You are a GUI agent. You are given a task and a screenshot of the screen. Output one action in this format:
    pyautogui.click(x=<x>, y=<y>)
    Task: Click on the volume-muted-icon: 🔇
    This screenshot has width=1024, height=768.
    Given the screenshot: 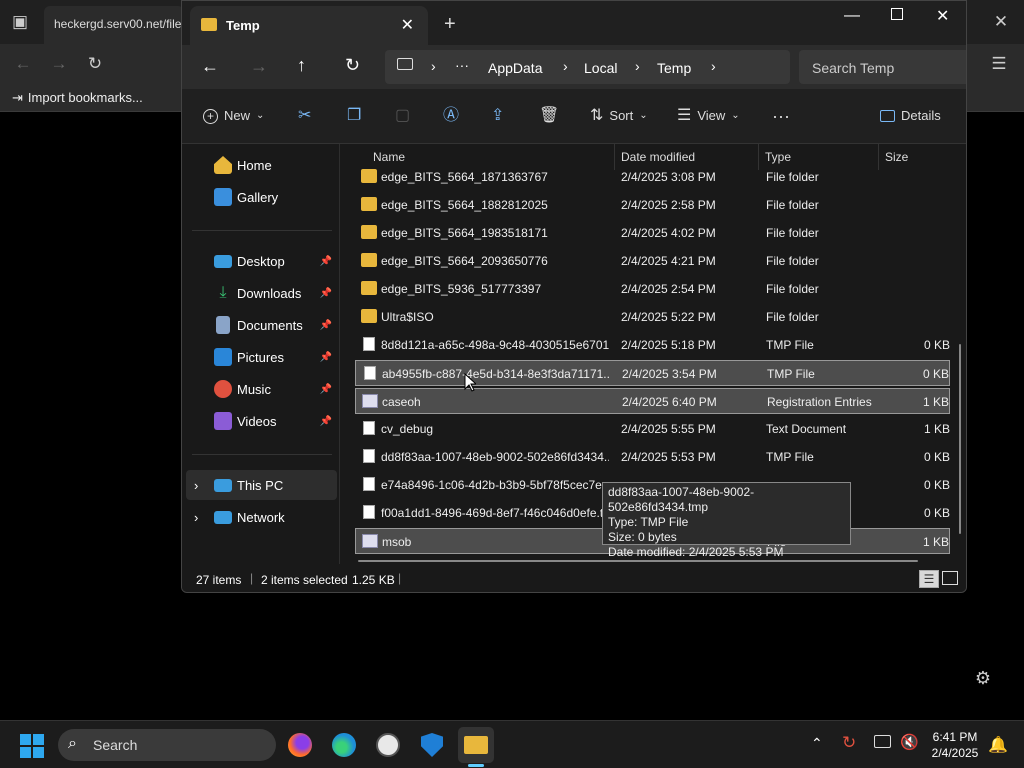 What is the action you would take?
    pyautogui.click(x=909, y=742)
    